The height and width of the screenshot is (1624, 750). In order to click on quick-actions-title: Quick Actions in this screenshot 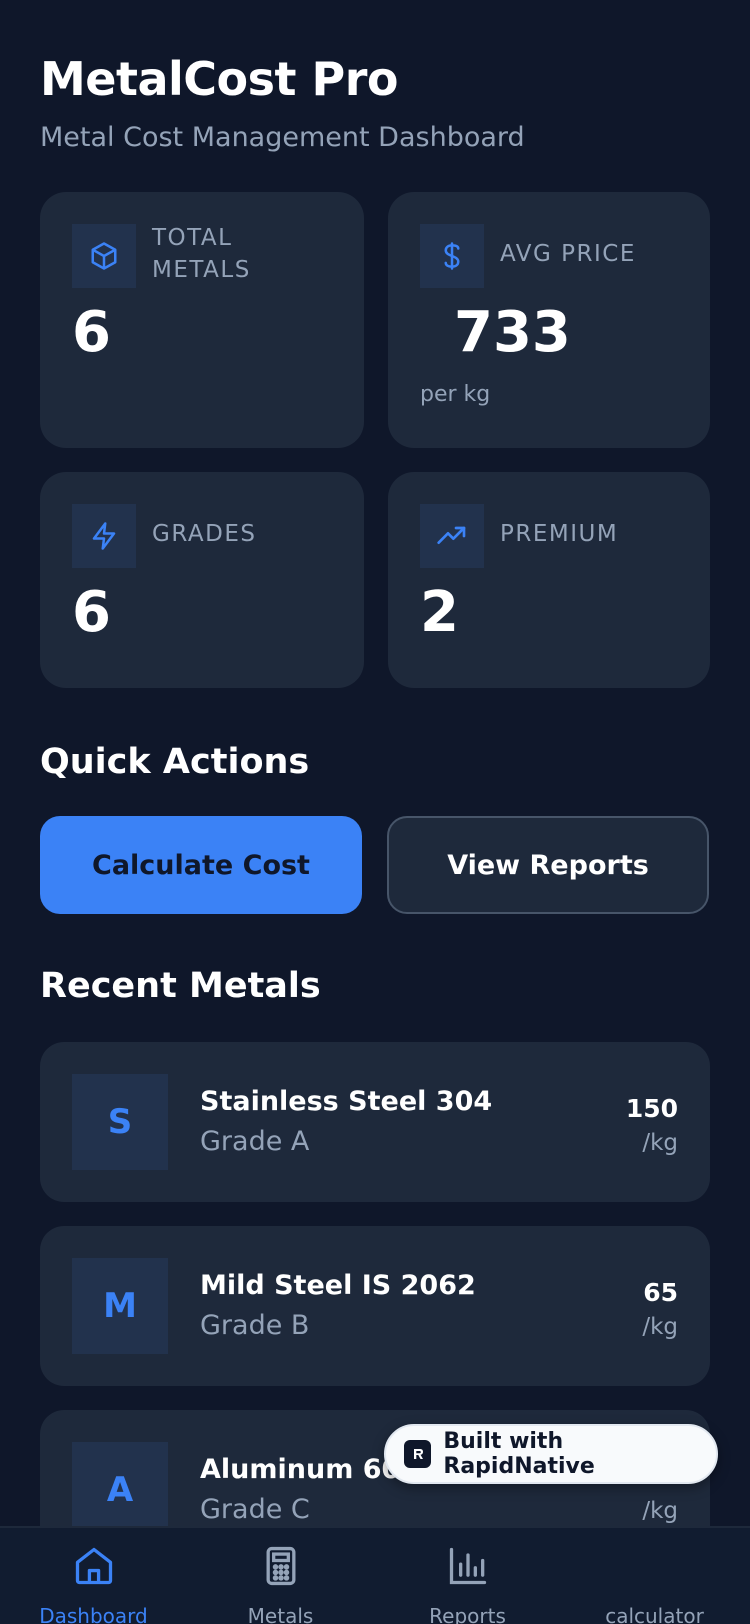, I will do `click(175, 762)`.